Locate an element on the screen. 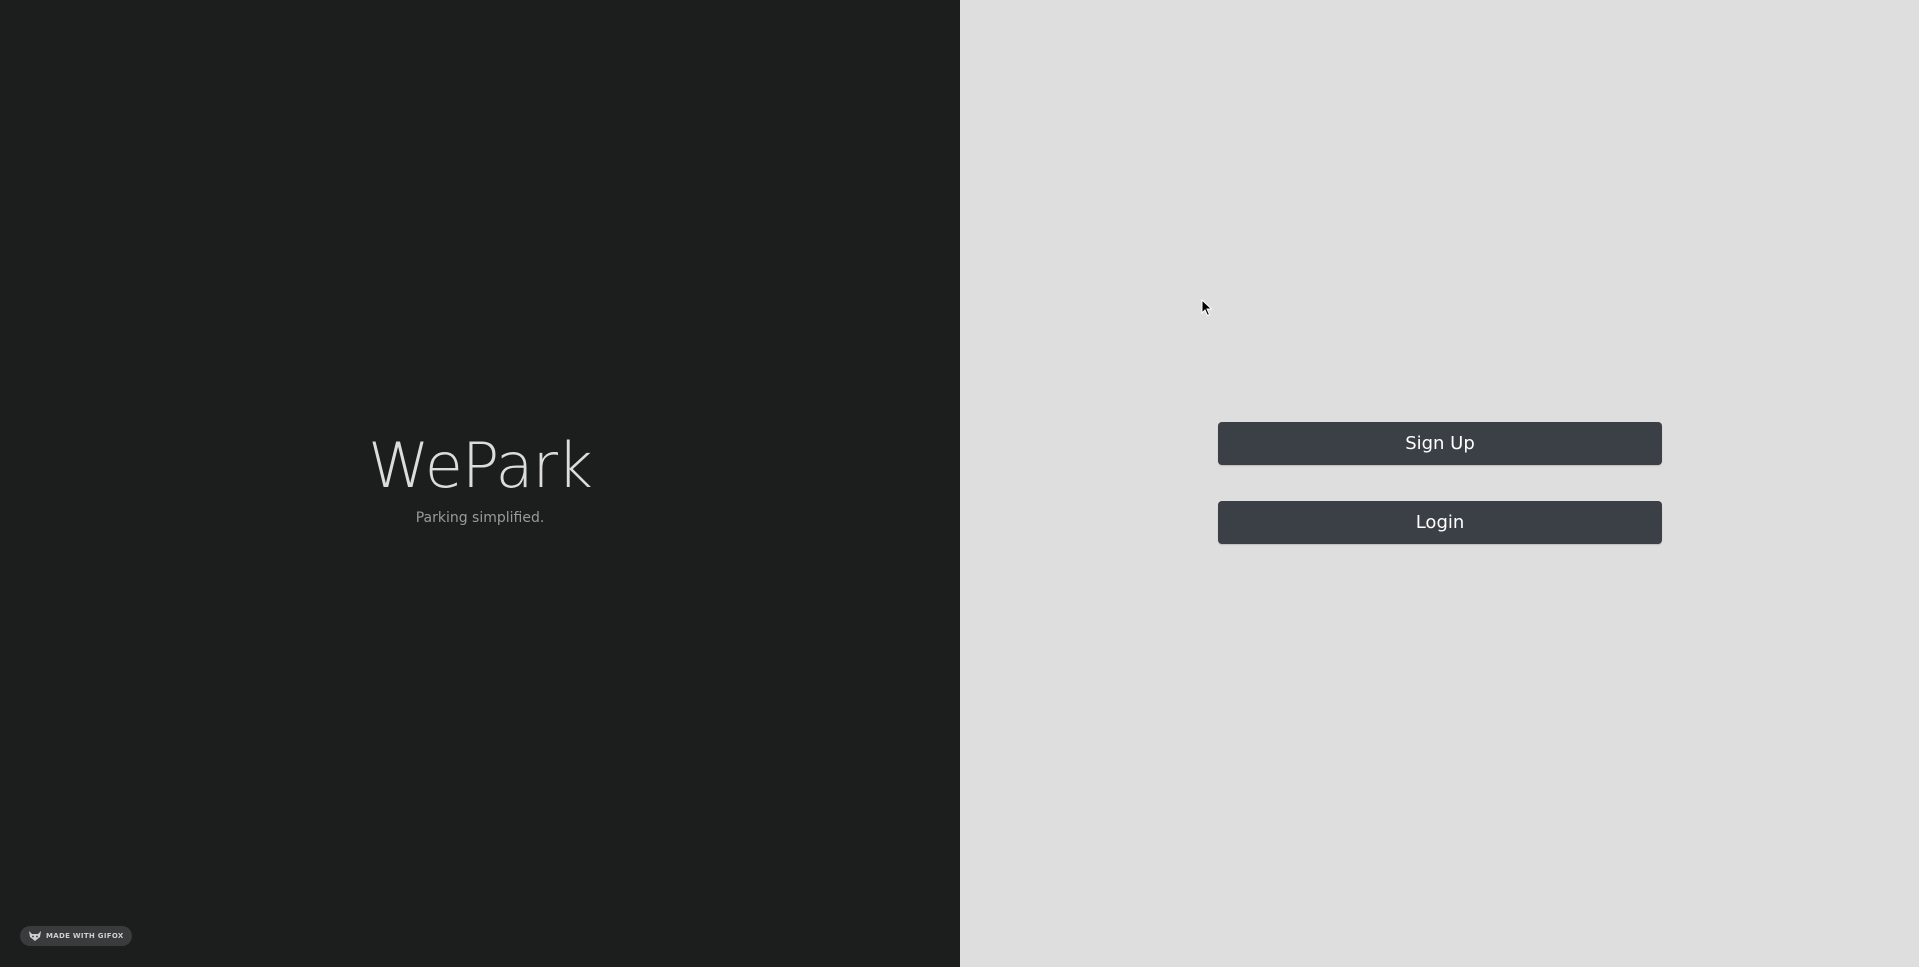  gifox-badge-label: MADE WITH GIFOX is located at coordinates (85, 936).